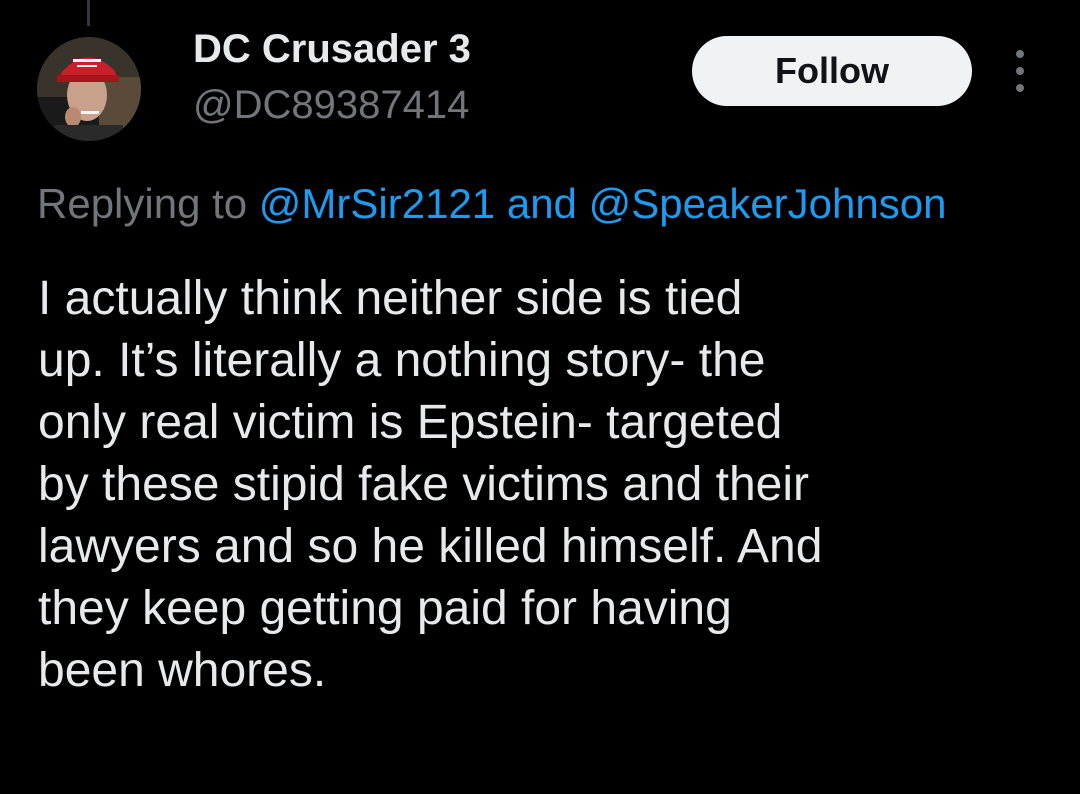 This screenshot has width=1080, height=794. Describe the element at coordinates (390, 298) in the screenshot. I see `tweet-text-line: I actually think neither side is tied` at that location.